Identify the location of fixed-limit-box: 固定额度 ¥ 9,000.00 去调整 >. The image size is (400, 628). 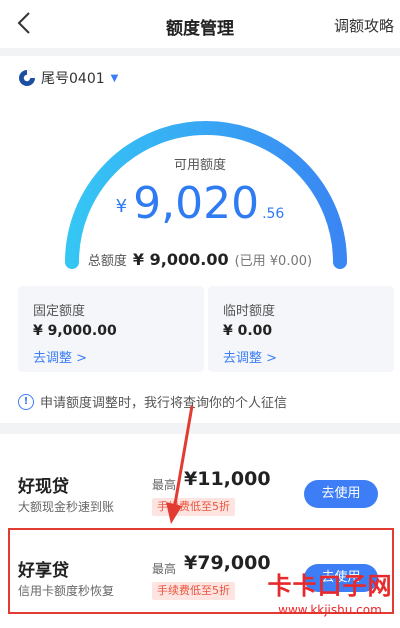
(111, 329).